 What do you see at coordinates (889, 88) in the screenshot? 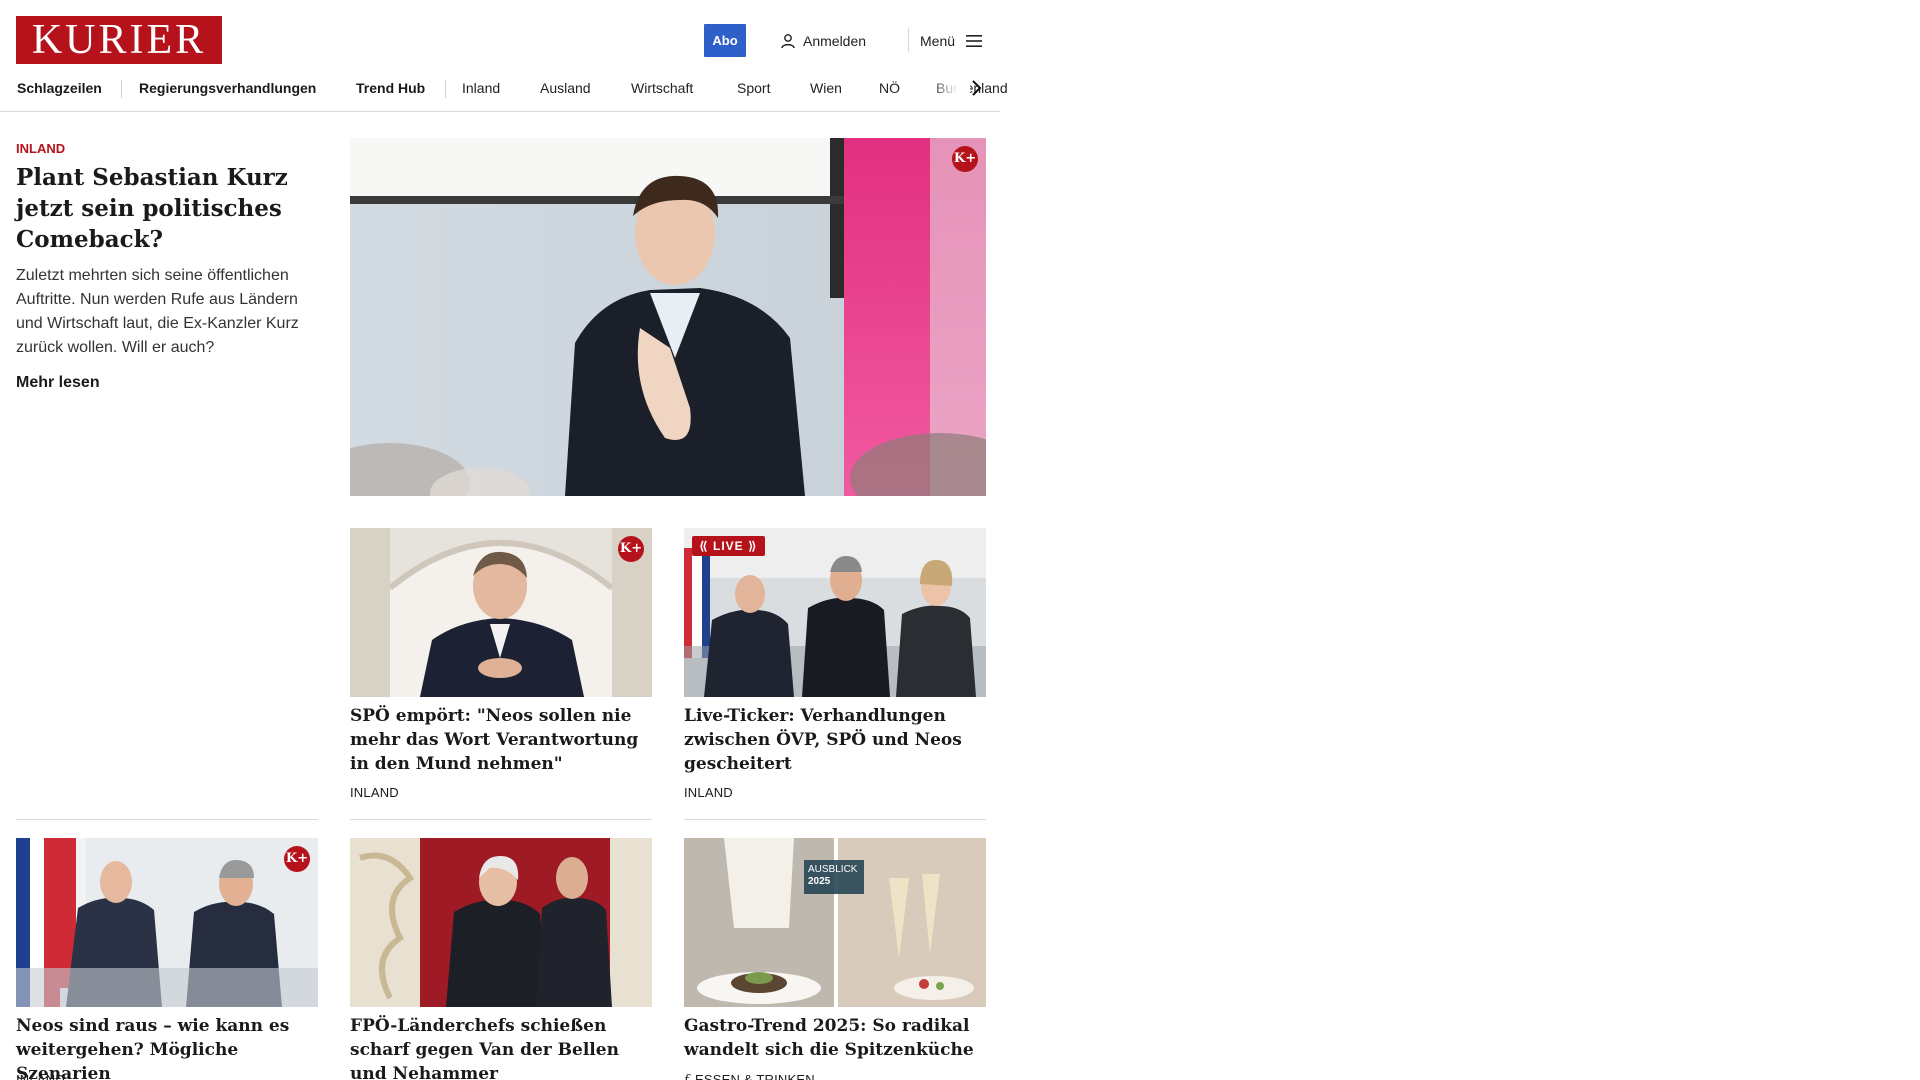
I see `nav-item-noe: NÖ` at bounding box center [889, 88].